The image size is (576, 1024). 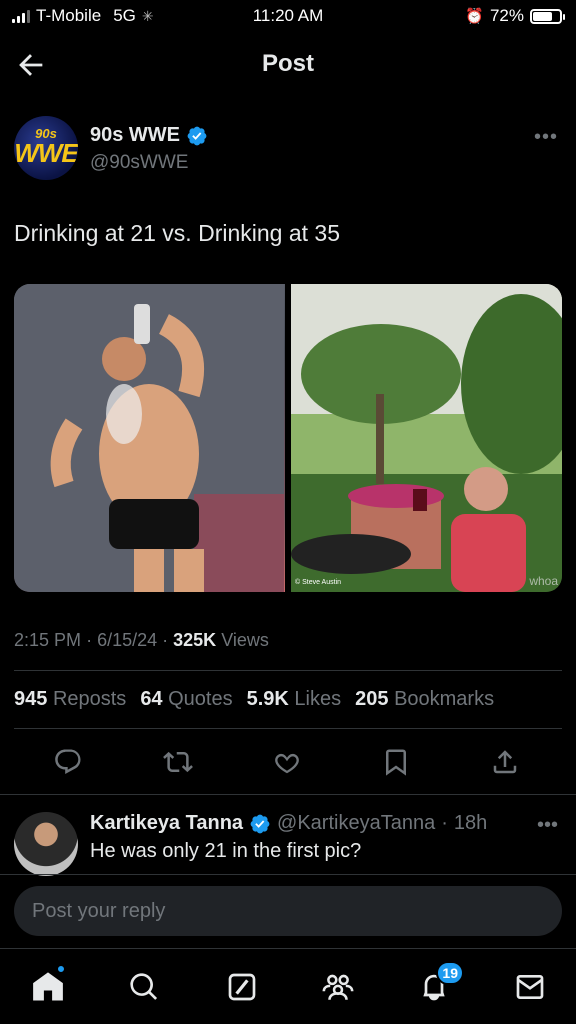 I want to click on avatar-logo-bottom: WWE, so click(x=46, y=153).